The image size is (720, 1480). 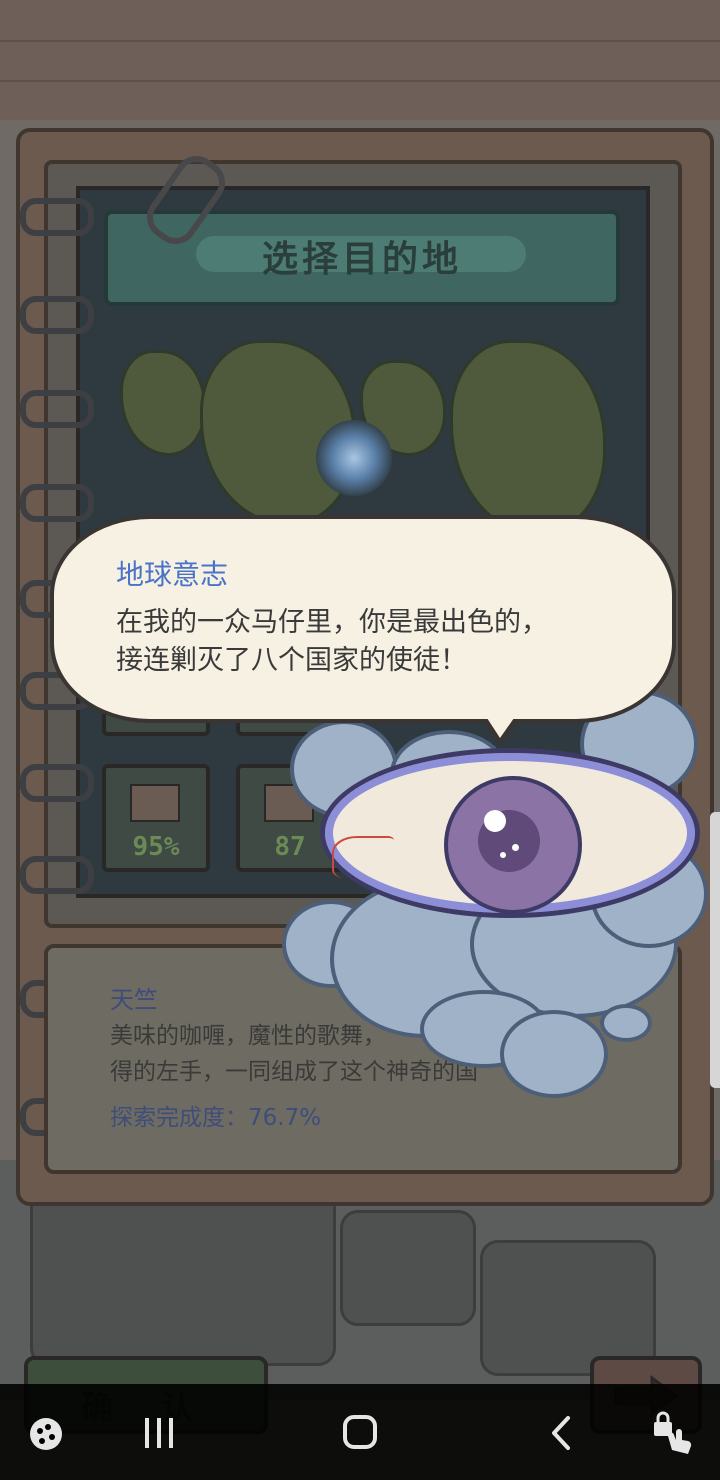 What do you see at coordinates (291, 660) in the screenshot?
I see `dialogue-line: 接连剿灭了八个国家的使徒！` at bounding box center [291, 660].